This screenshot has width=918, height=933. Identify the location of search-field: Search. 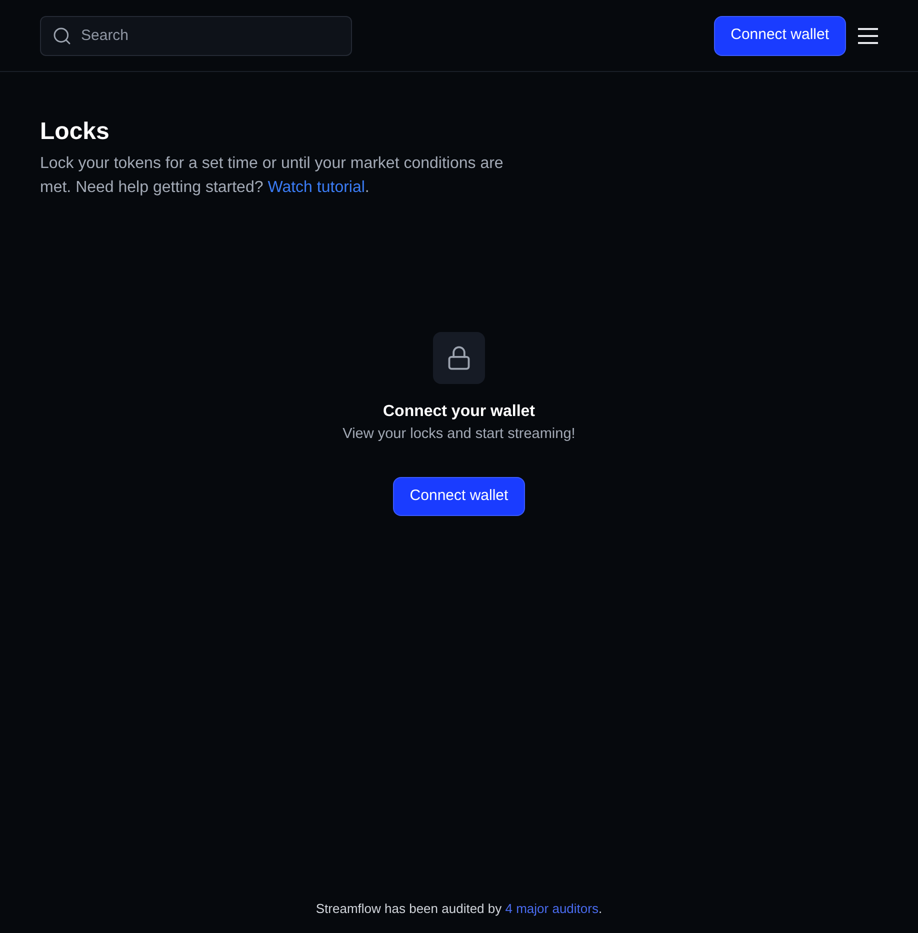
(196, 36).